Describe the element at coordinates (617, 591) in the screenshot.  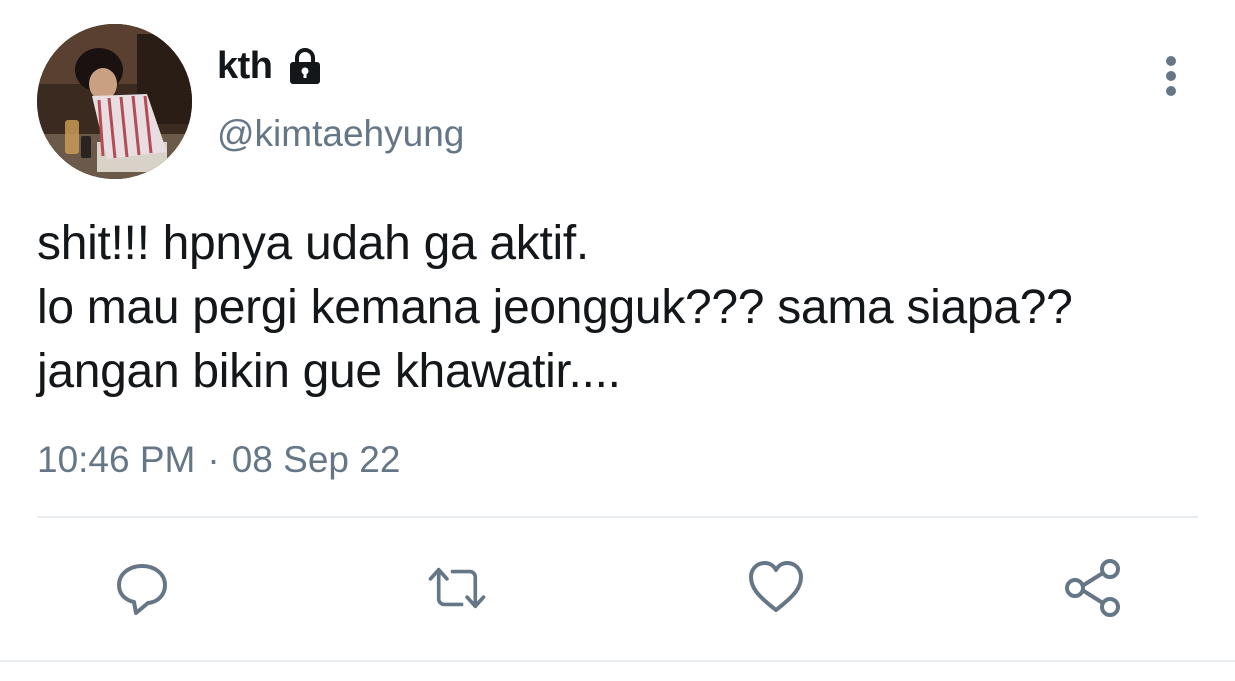
I see `tweet-actions` at that location.